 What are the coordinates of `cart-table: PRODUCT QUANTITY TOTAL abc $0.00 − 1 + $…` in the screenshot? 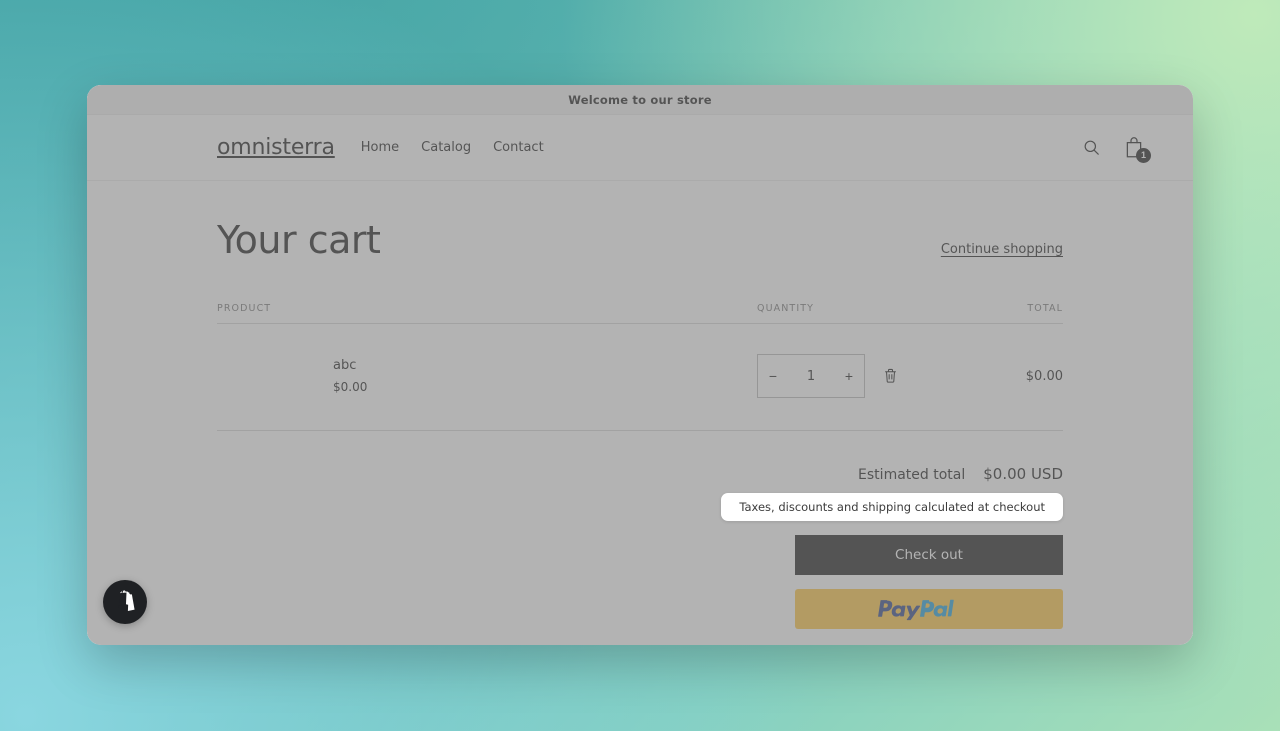 It's located at (640, 367).